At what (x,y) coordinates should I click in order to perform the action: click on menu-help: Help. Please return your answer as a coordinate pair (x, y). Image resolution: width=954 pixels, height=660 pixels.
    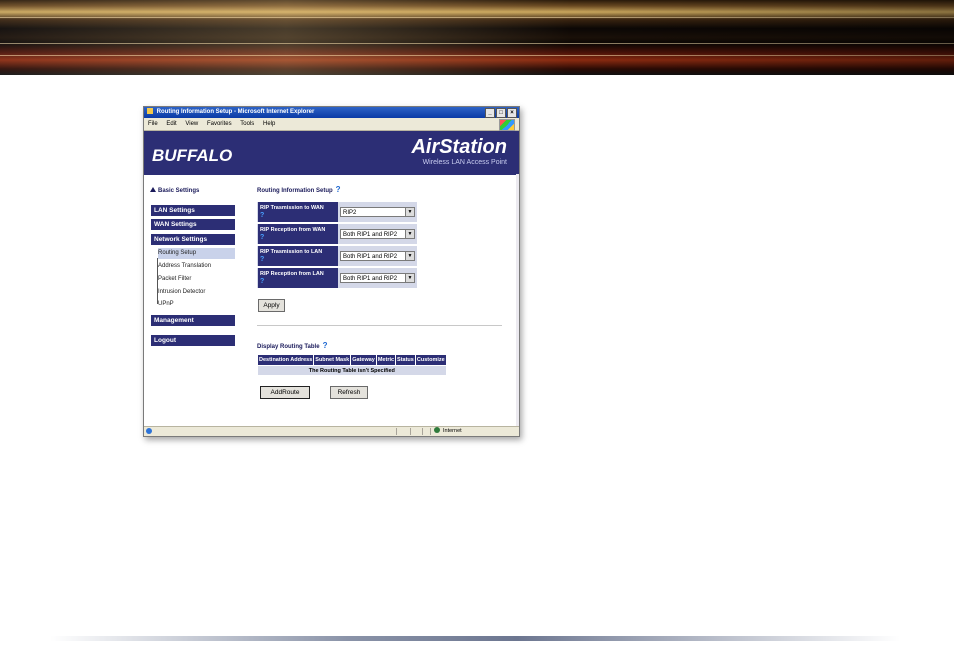
    Looking at the image, I should click on (269, 124).